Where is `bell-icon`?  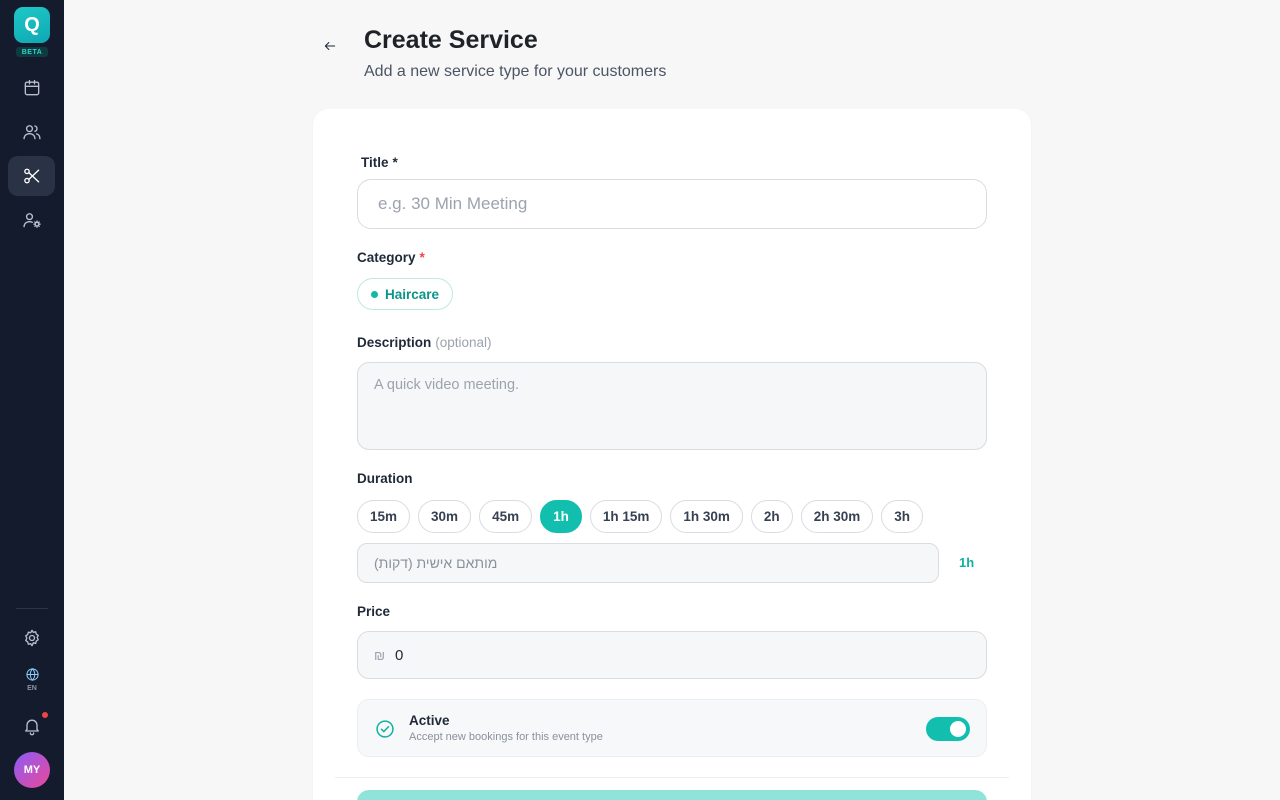 bell-icon is located at coordinates (31, 727).